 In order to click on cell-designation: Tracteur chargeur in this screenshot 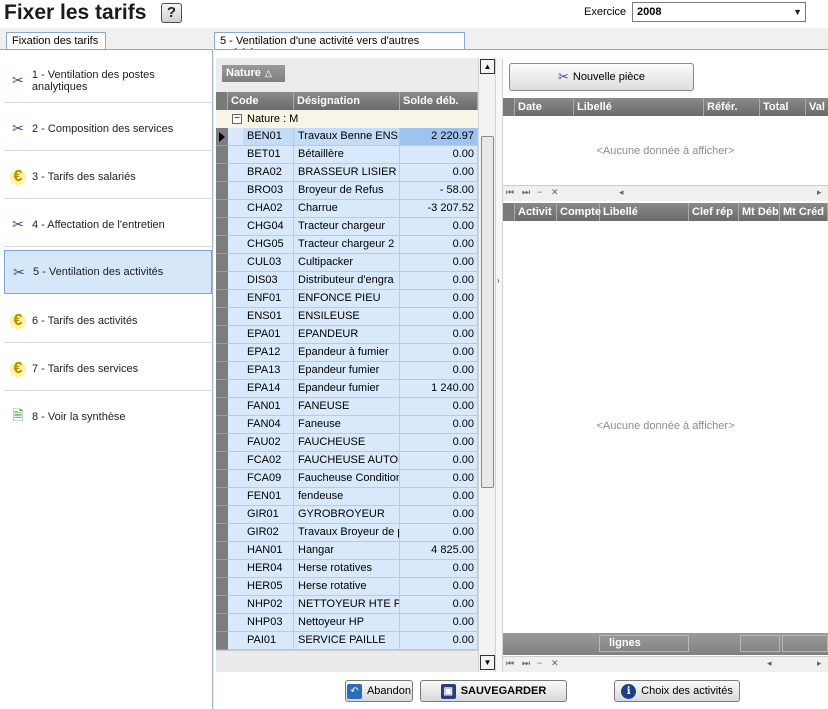, I will do `click(347, 227)`.